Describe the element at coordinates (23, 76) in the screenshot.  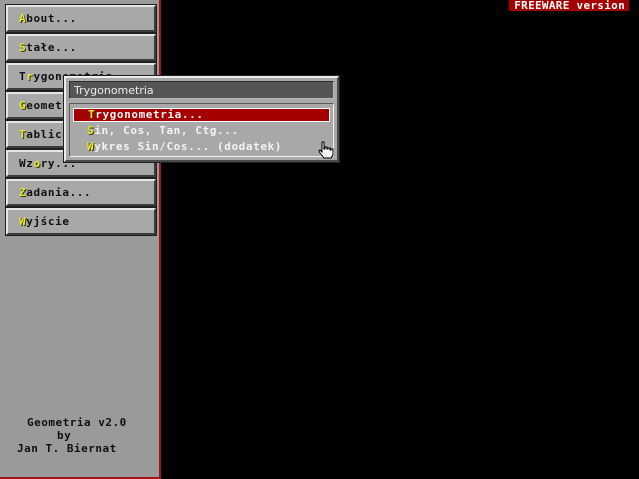
I see `menu-button-label-prefix: T` at that location.